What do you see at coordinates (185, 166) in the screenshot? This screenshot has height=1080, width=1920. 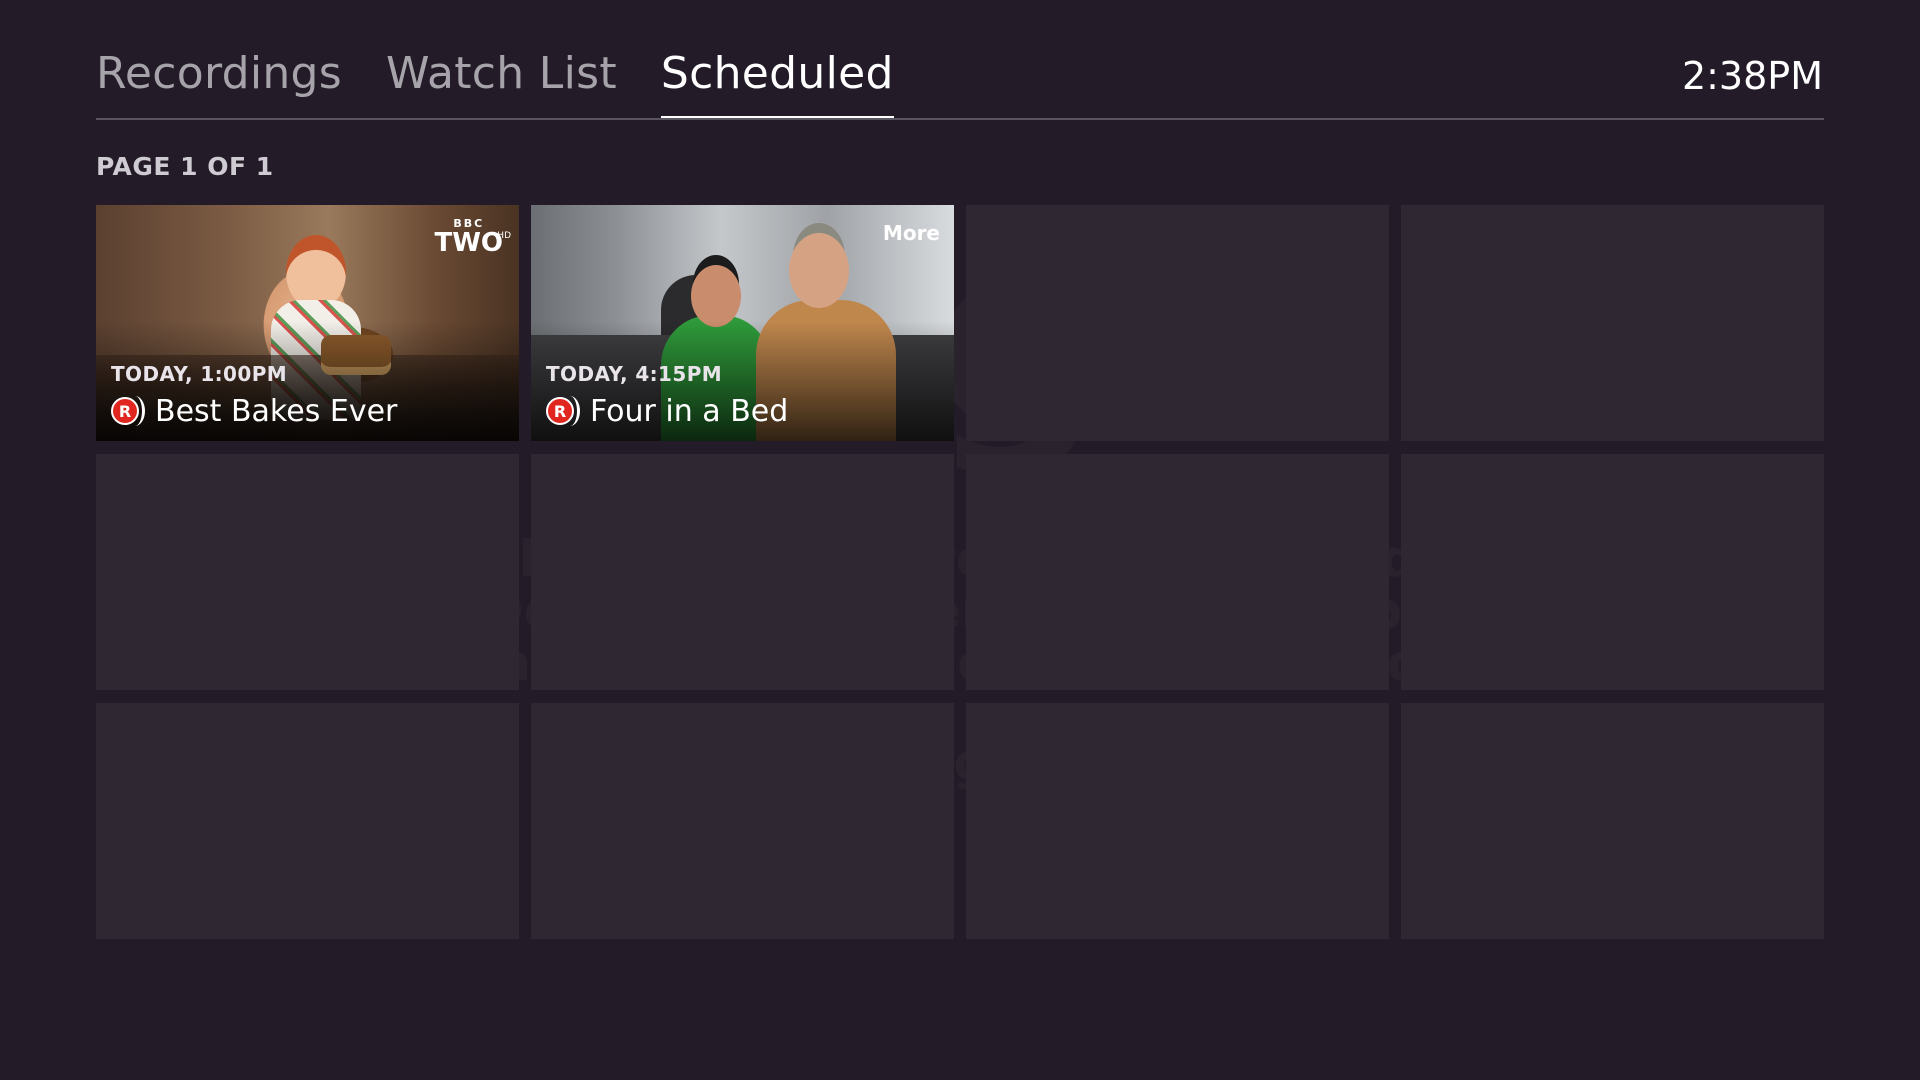 I see `page-indicator: PAGE 1 OF 1` at bounding box center [185, 166].